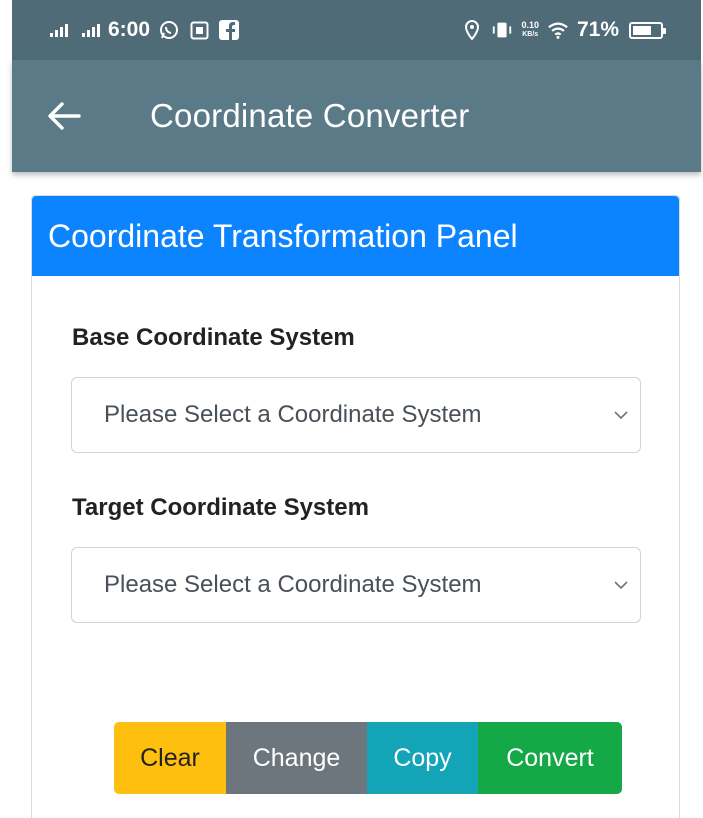 The height and width of the screenshot is (818, 703). I want to click on status-bar: 6:00 0.10 KB/s 71%, so click(356, 30).